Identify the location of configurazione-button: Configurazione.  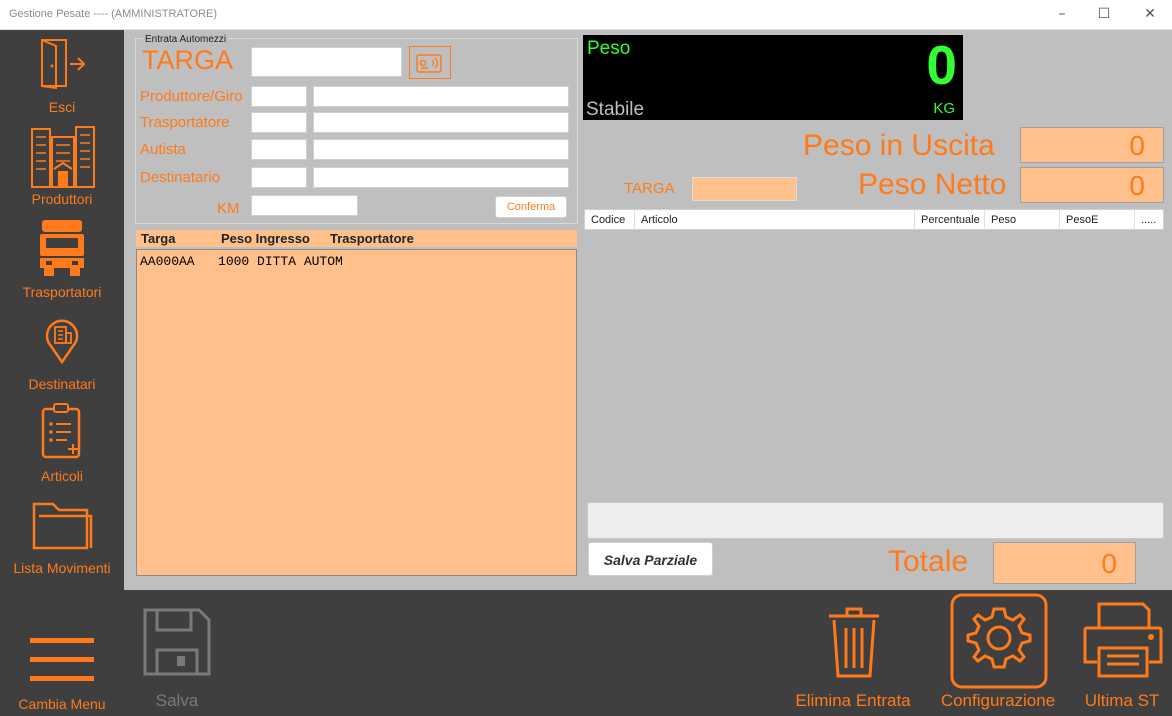
(998, 653).